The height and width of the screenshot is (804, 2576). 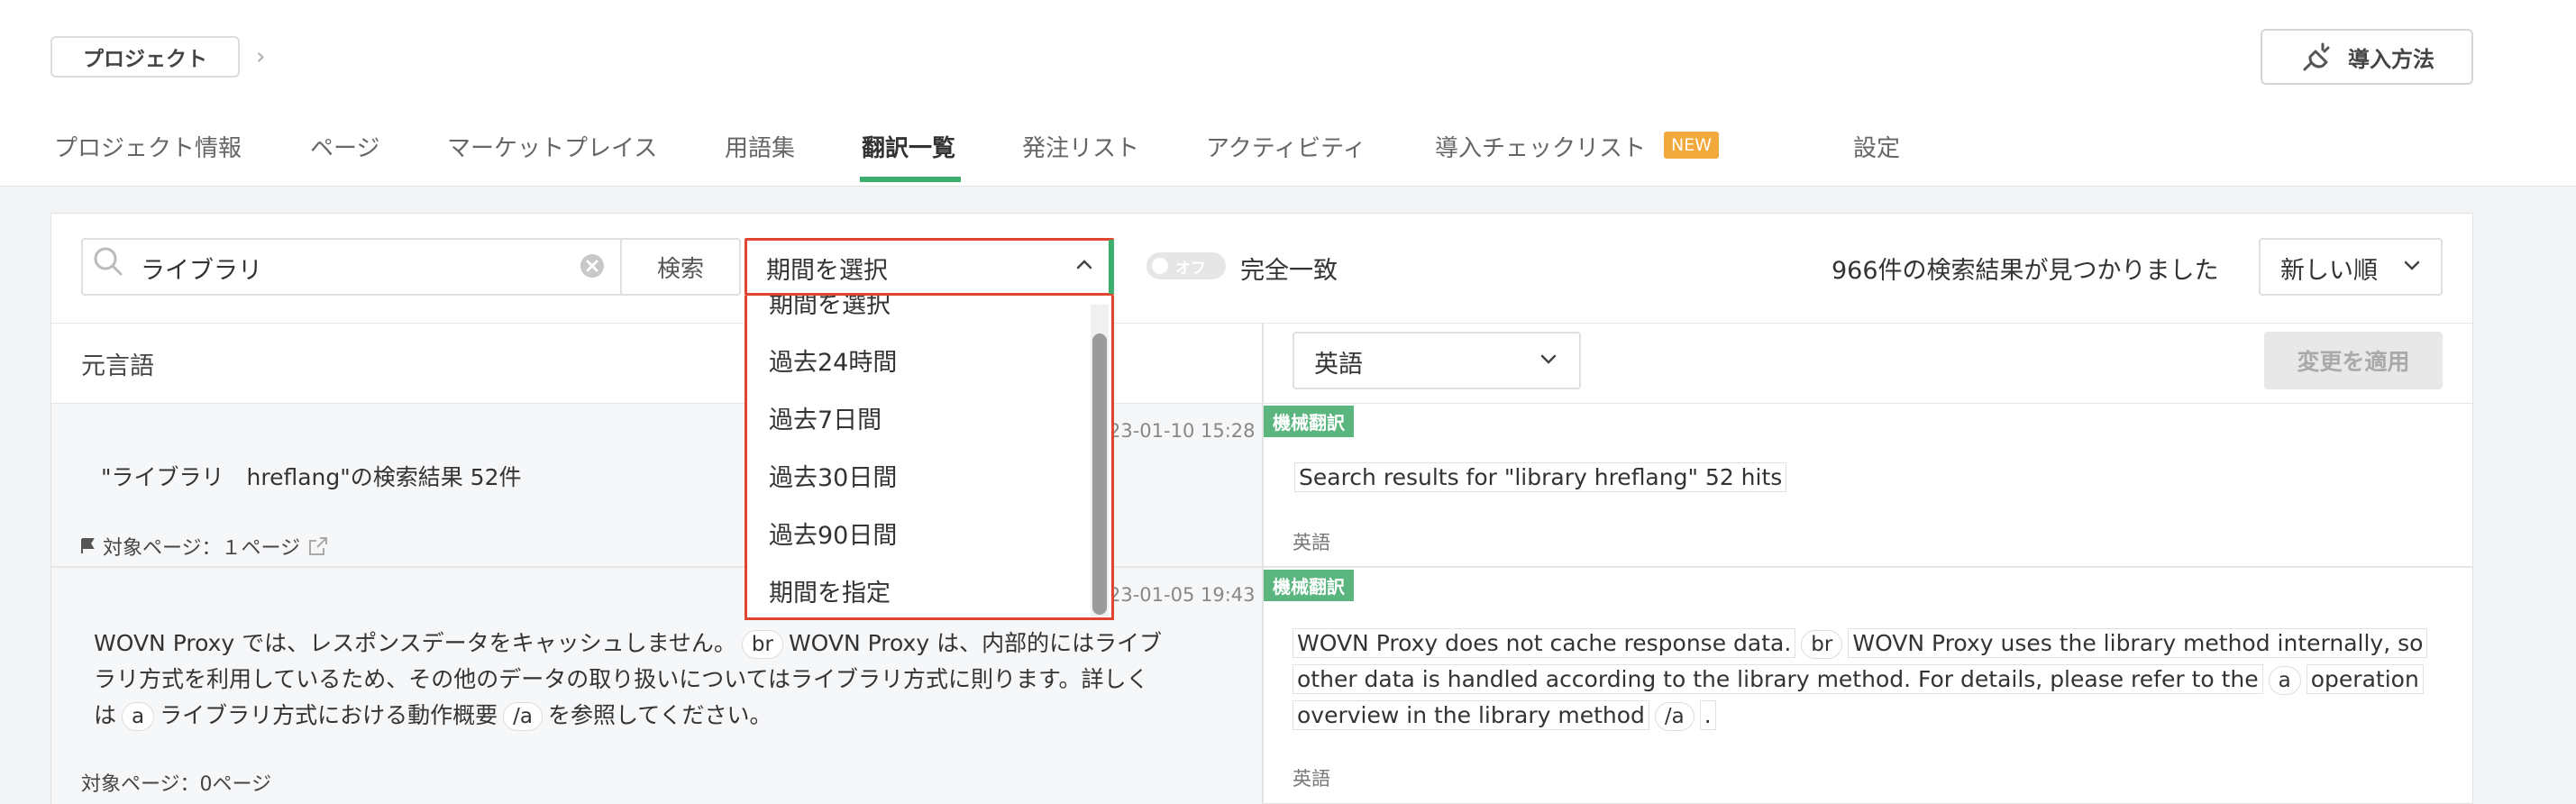 I want to click on dropdown-option-30d: 過去30日間, so click(x=833, y=475).